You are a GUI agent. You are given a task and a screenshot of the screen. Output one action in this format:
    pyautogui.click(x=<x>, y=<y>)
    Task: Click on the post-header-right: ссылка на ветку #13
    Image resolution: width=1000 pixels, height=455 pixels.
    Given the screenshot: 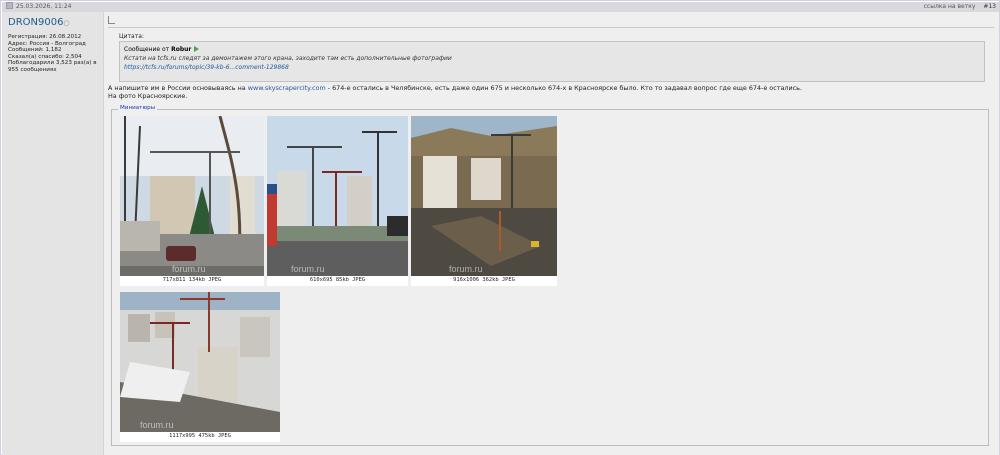 What is the action you would take?
    pyautogui.click(x=960, y=7)
    